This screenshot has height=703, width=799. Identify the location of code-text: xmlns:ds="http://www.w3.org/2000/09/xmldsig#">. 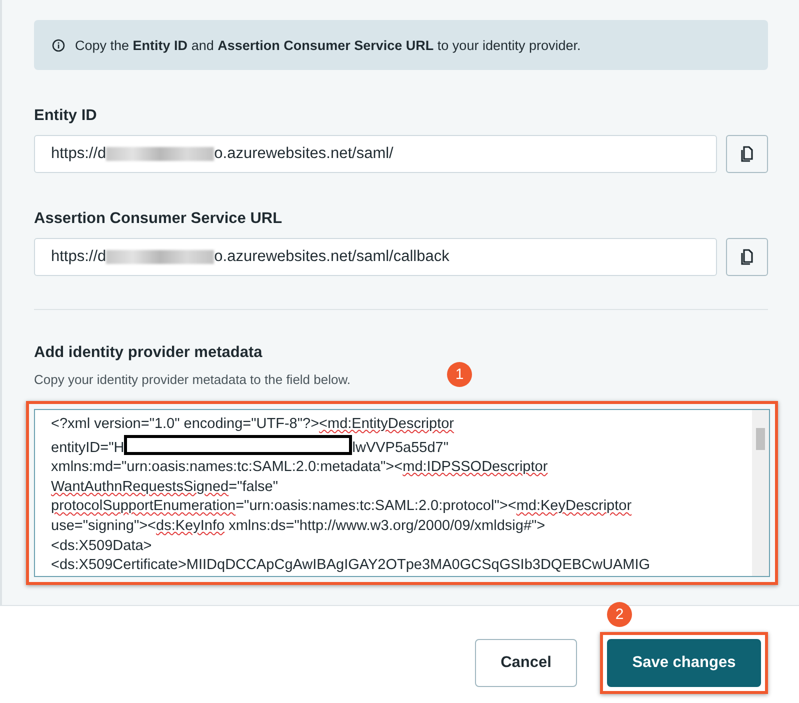
(387, 526).